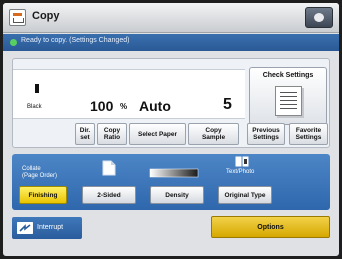  What do you see at coordinates (25, 228) in the screenshot?
I see `interrupt-icon` at bounding box center [25, 228].